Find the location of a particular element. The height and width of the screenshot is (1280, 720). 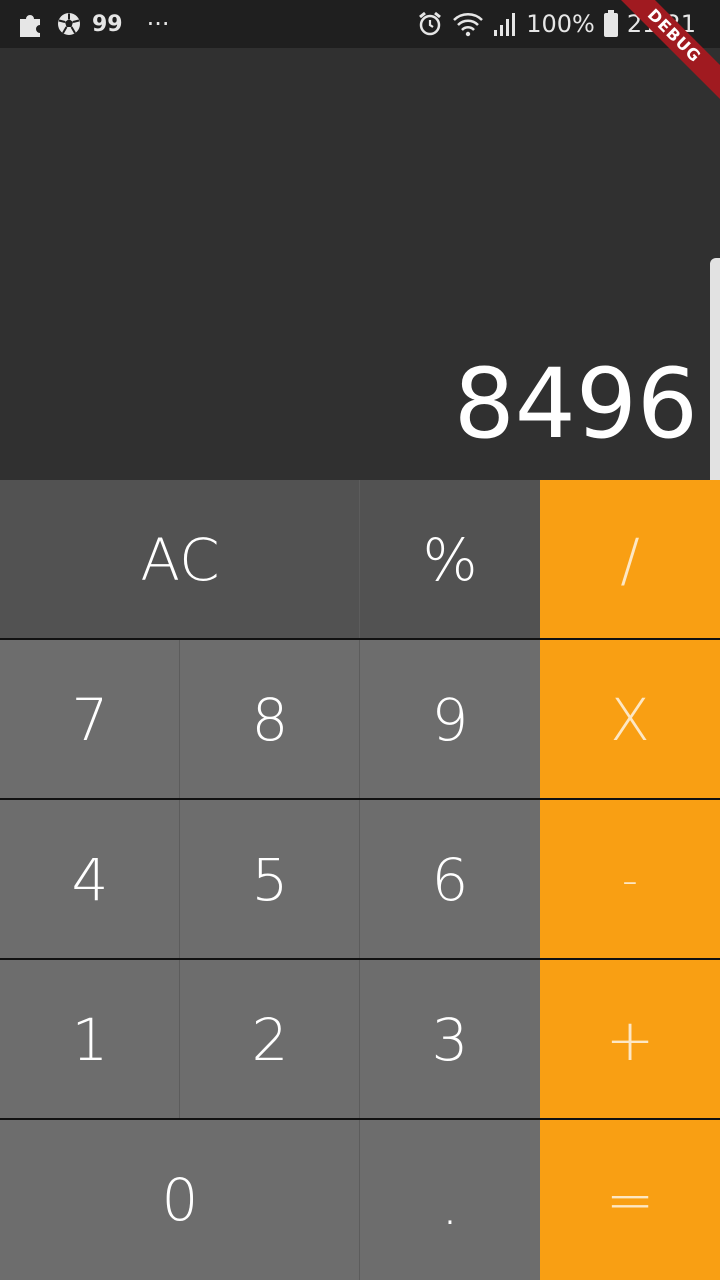

more-notifications-indicator: ··· is located at coordinates (158, 24).